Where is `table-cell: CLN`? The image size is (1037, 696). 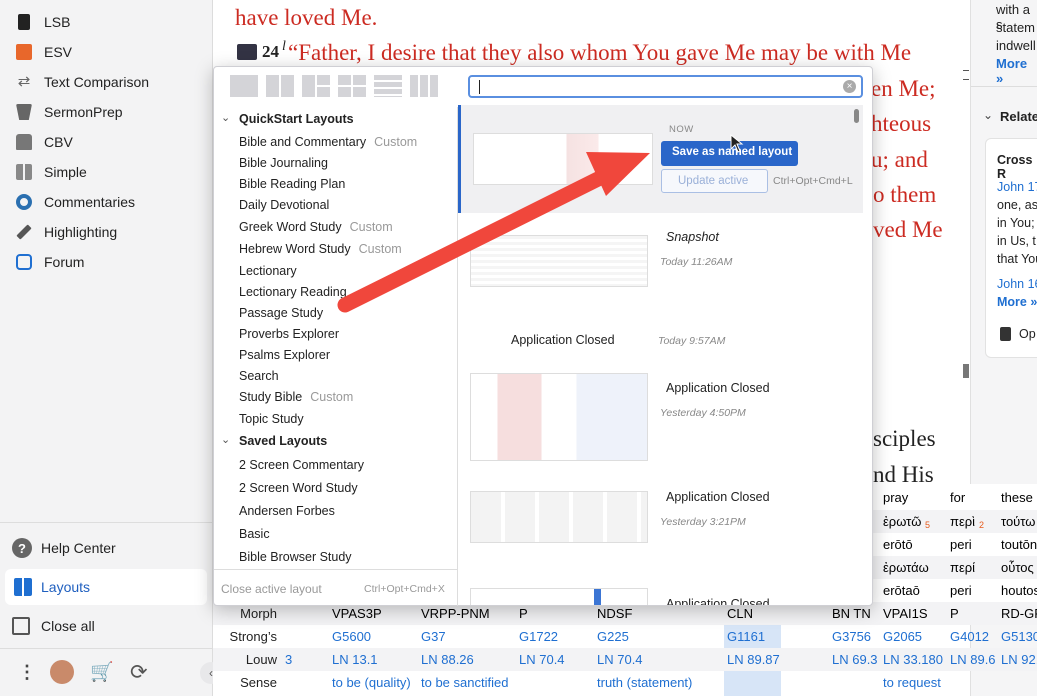 table-cell: CLN is located at coordinates (740, 613).